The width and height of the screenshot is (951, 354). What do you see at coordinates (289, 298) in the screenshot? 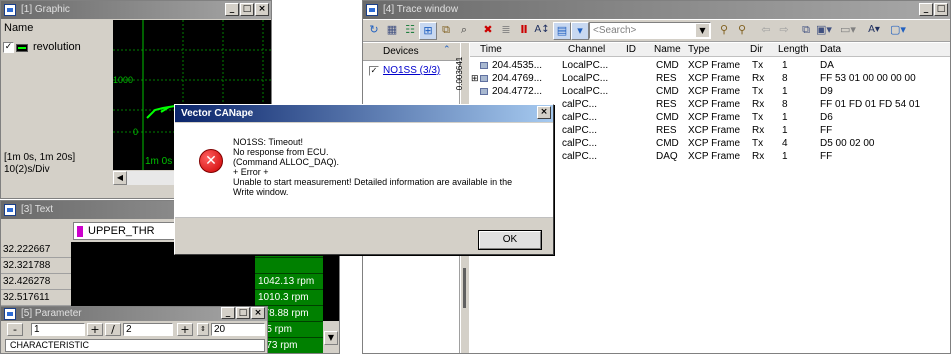
I see `text-row-value: 1010.3 rpm` at bounding box center [289, 298].